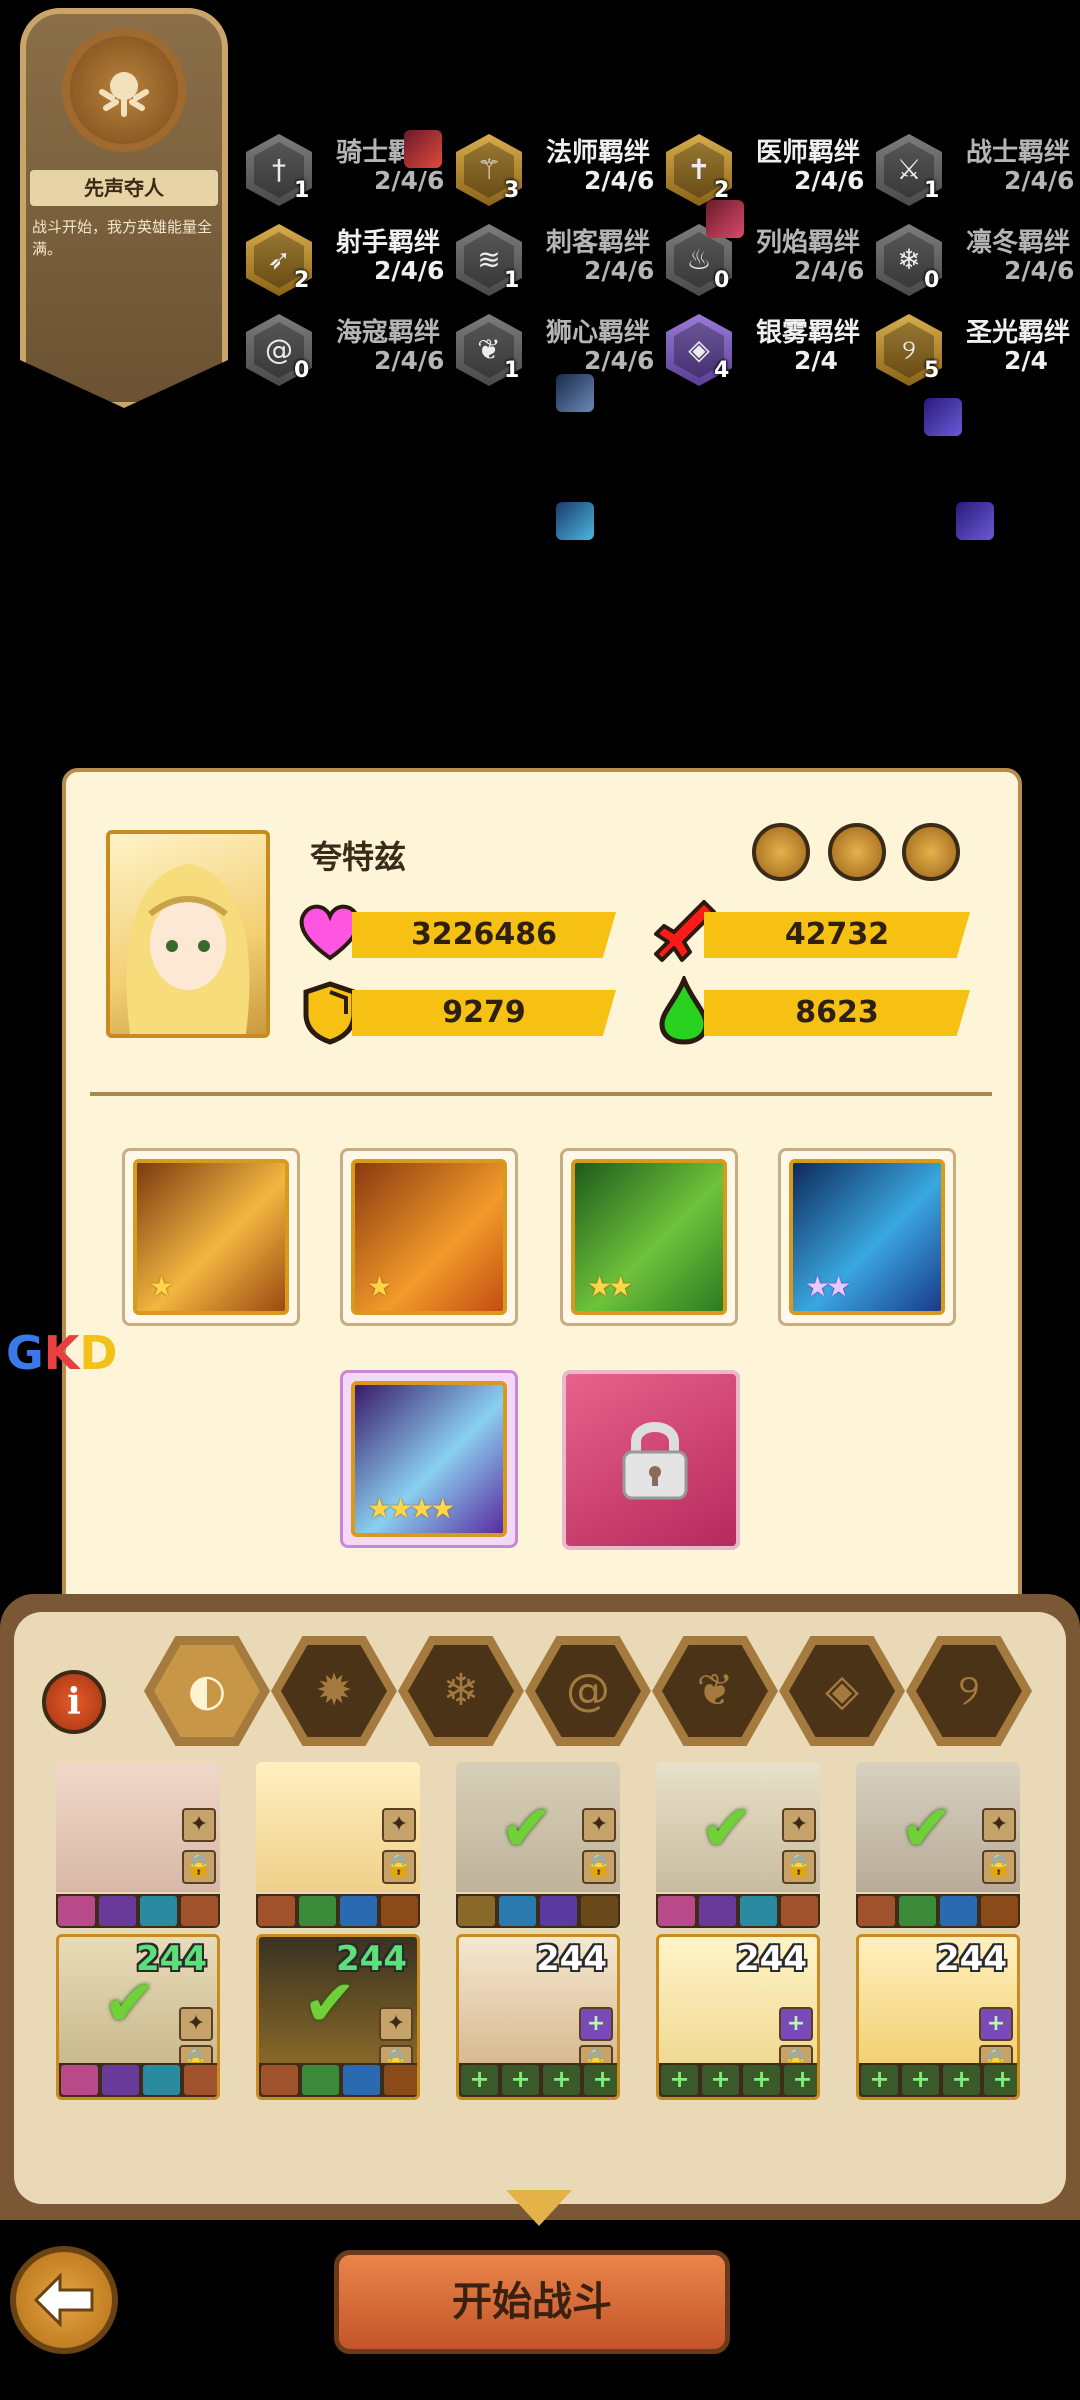 The height and width of the screenshot is (2400, 1080). What do you see at coordinates (781, 852) in the screenshot?
I see `holy-faction-icon` at bounding box center [781, 852].